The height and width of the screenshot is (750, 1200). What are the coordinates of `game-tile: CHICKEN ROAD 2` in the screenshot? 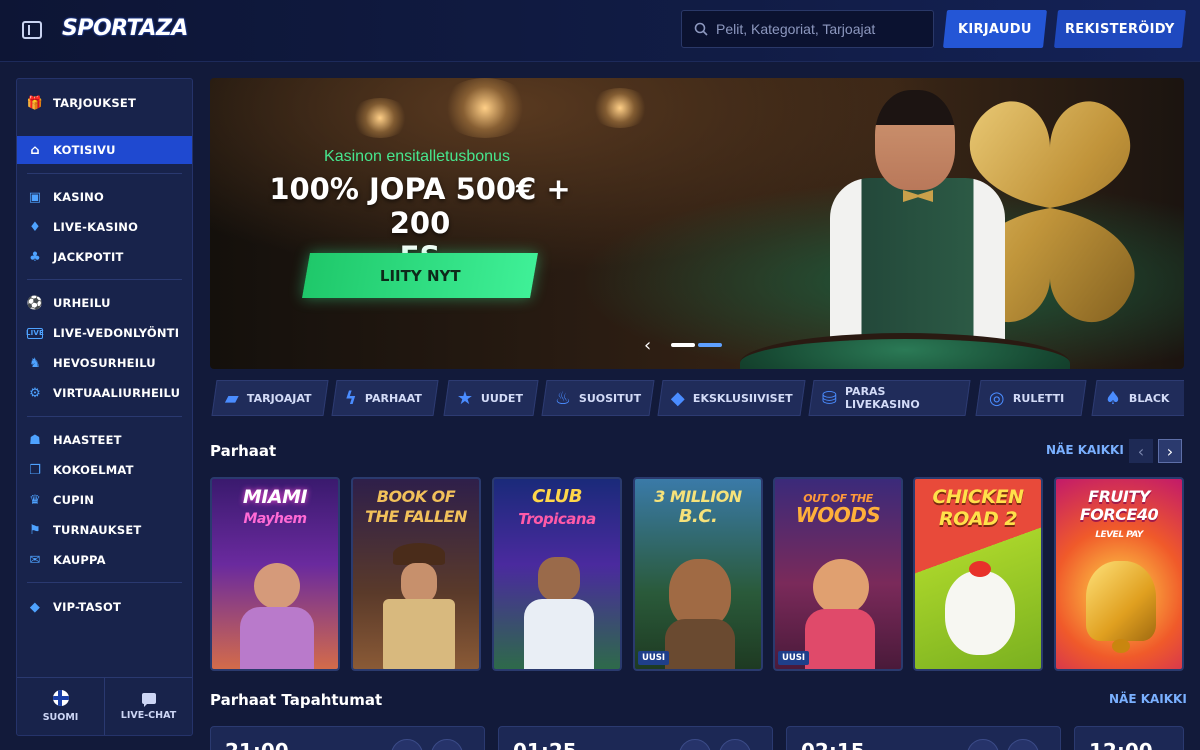 It's located at (978, 574).